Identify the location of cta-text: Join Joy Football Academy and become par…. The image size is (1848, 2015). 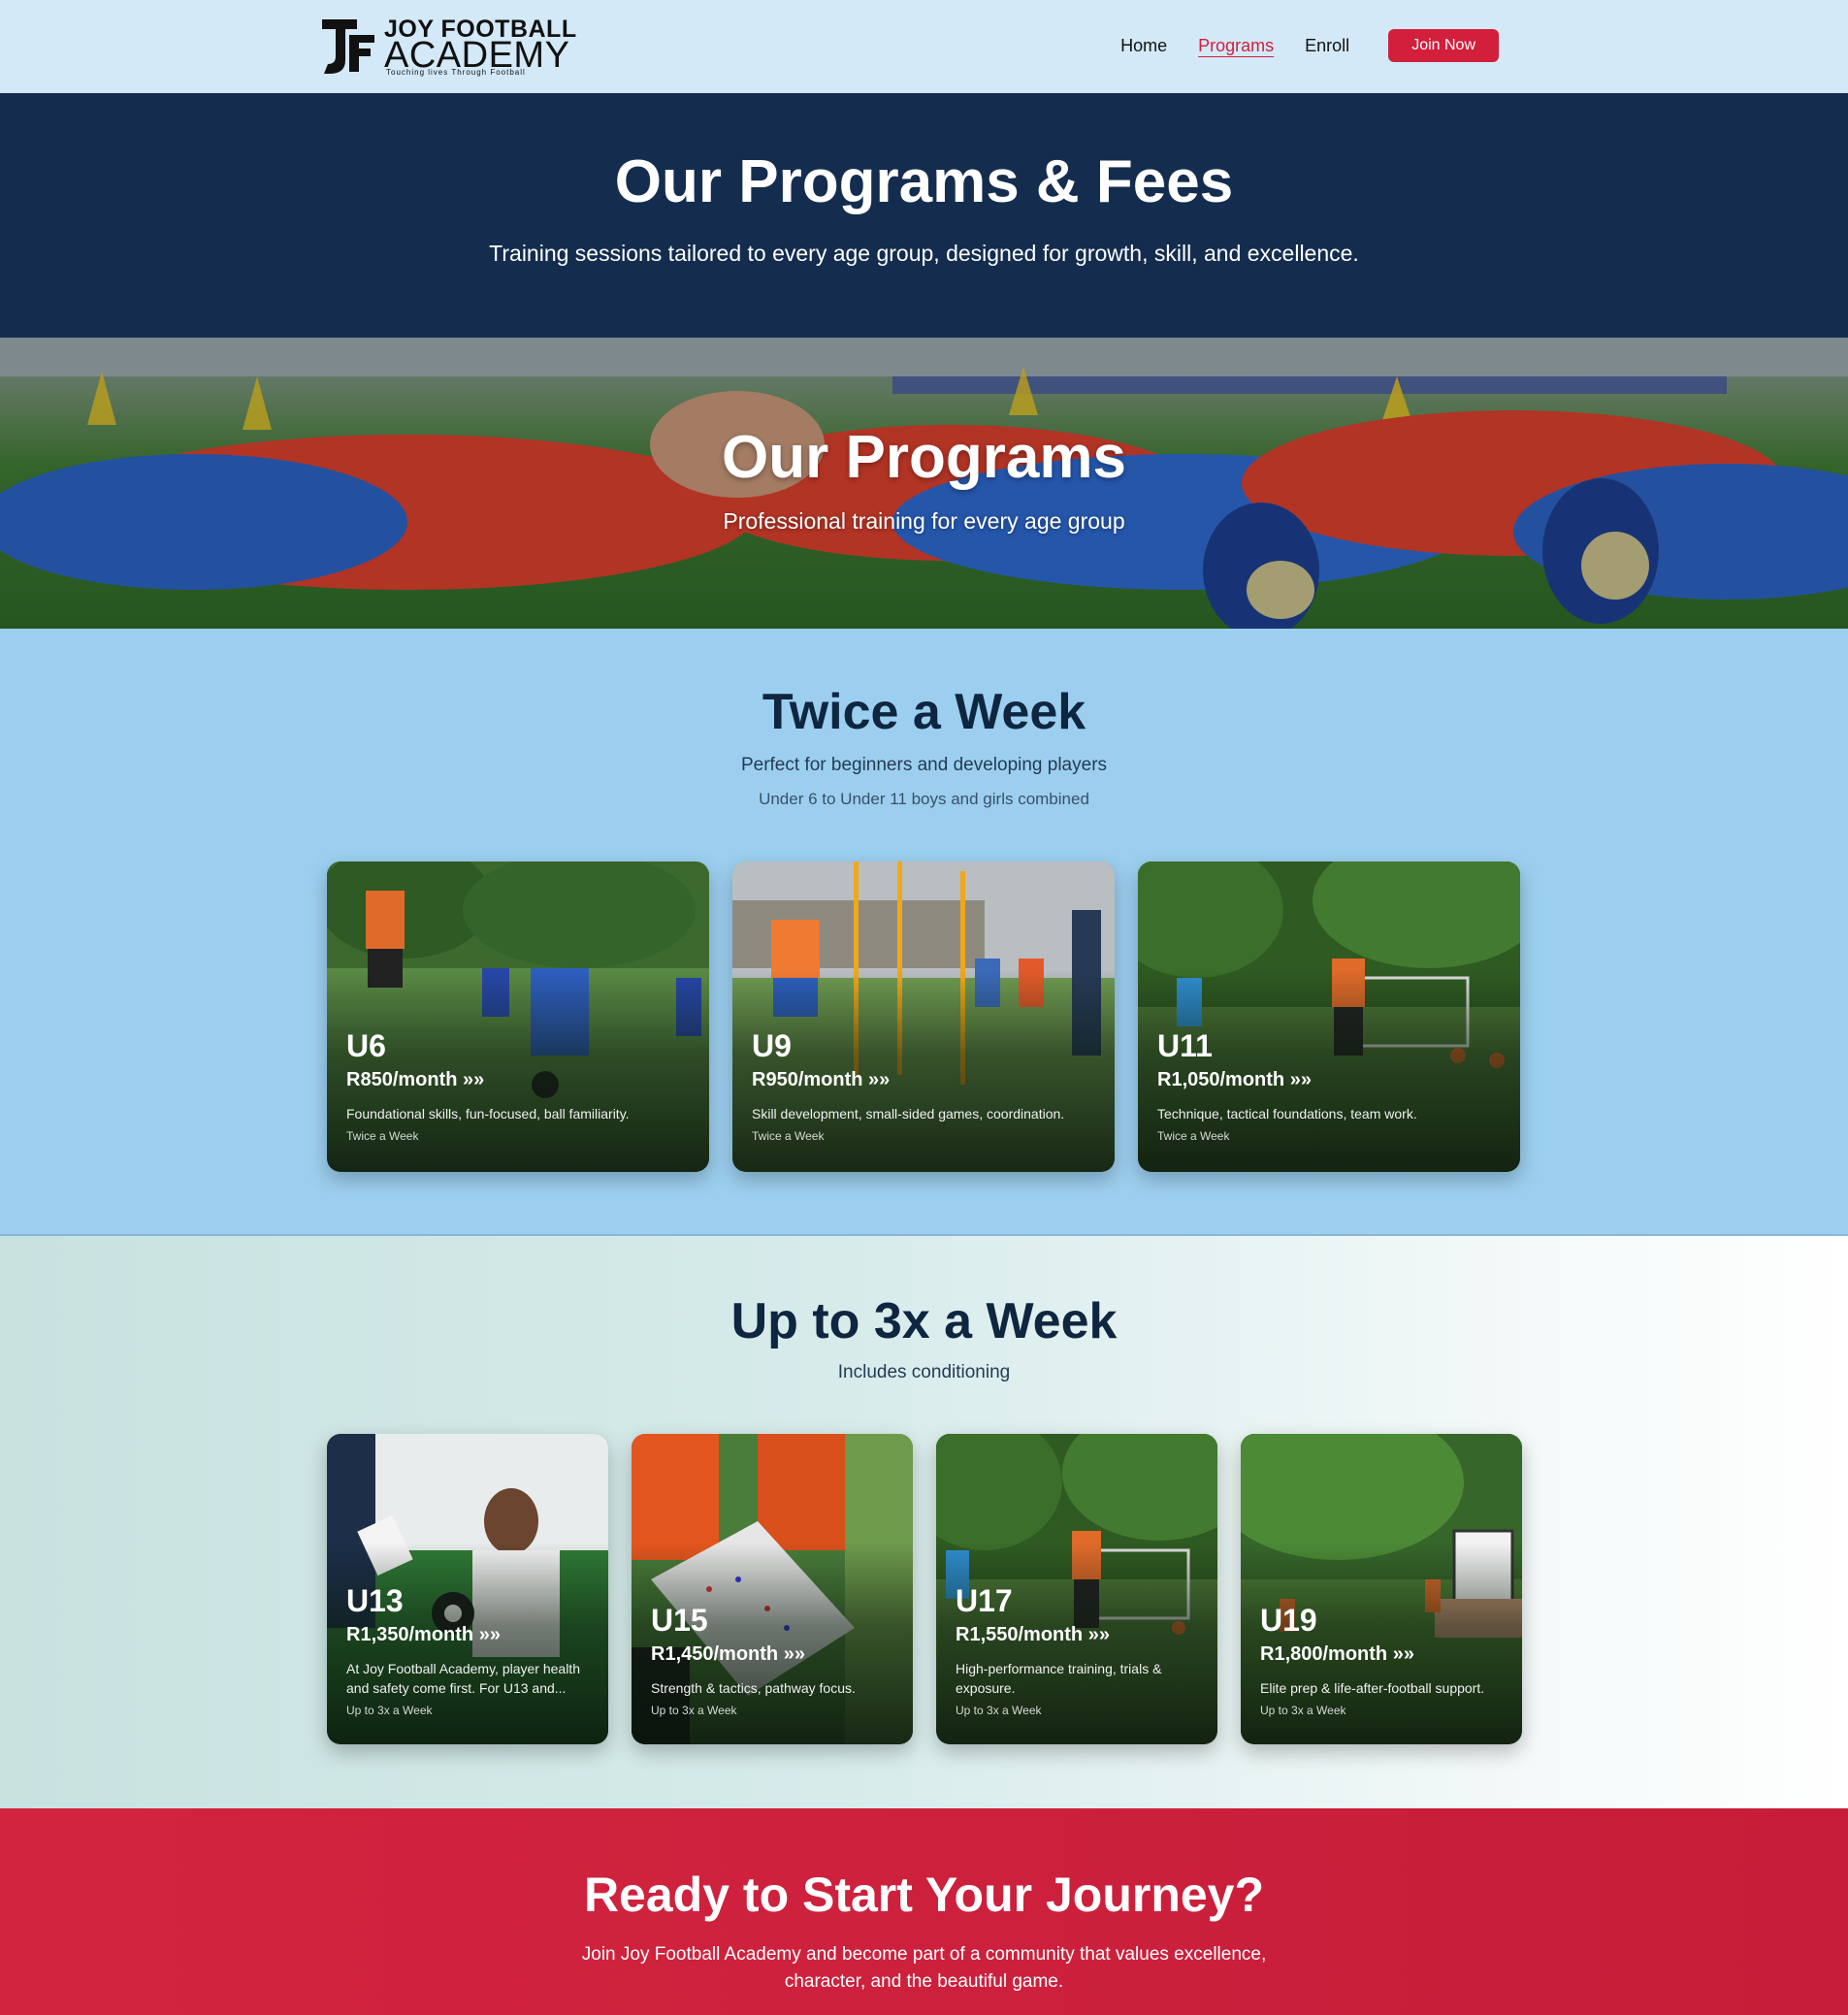
(924, 1968).